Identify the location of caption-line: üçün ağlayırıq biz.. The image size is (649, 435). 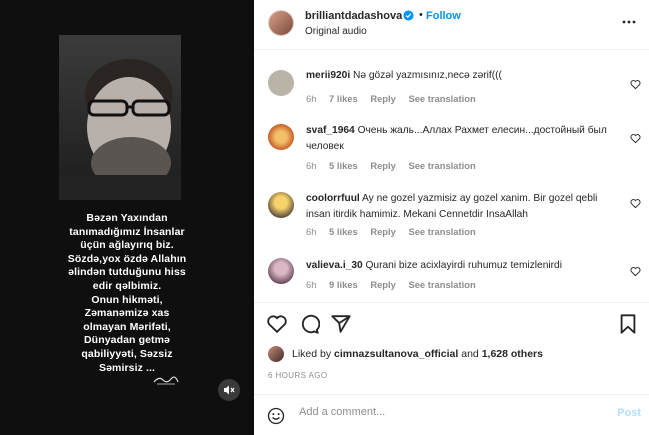
(127, 245).